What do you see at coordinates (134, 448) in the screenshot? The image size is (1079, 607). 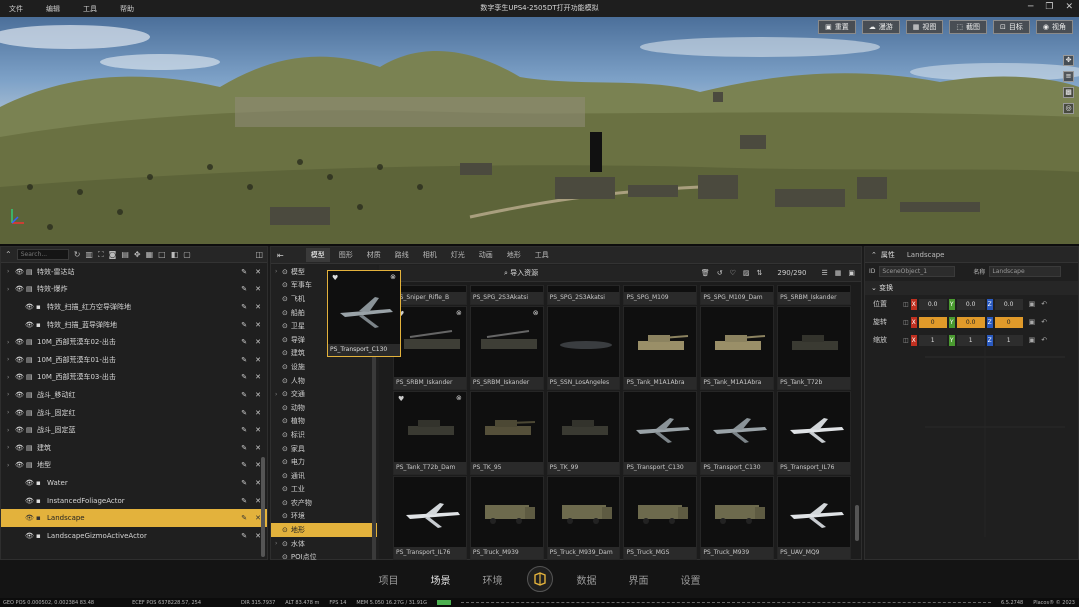 I see `outliner-row: › 👁 ▤ 建筑 ✎ ✕` at bounding box center [134, 448].